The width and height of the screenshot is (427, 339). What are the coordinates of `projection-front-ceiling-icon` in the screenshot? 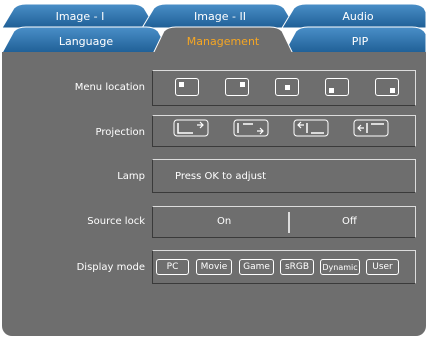 It's located at (311, 128).